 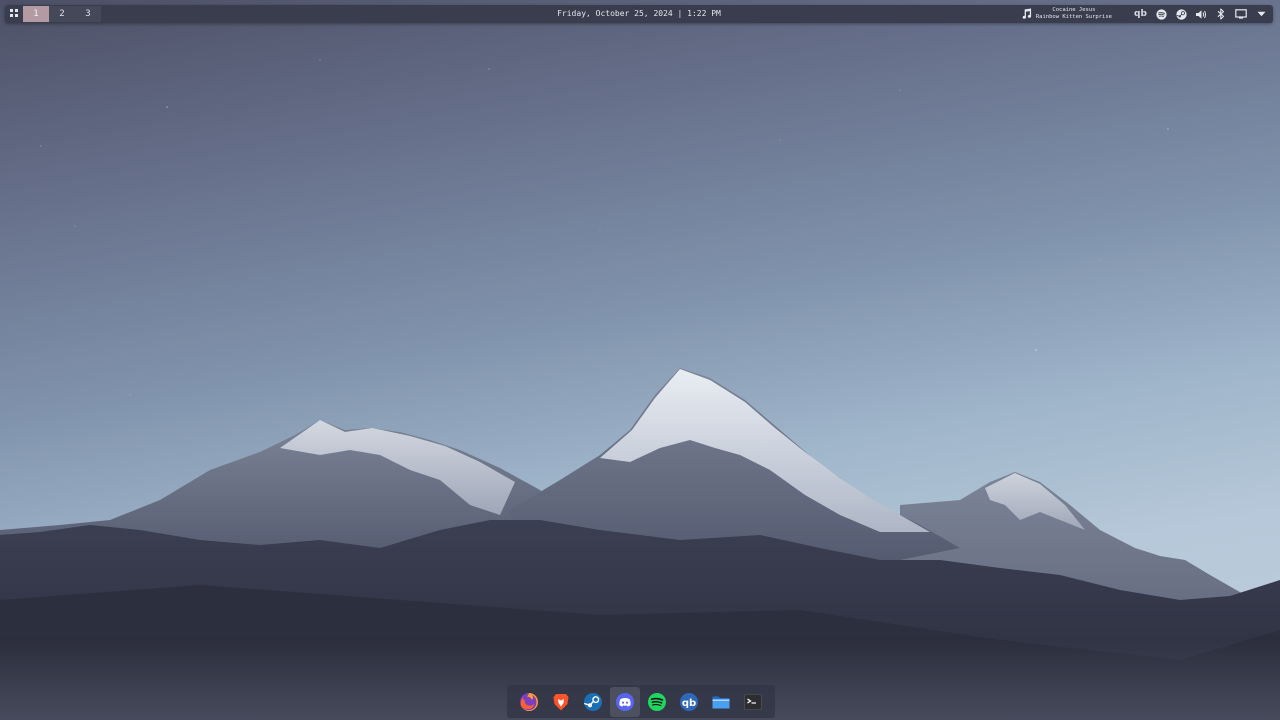 What do you see at coordinates (1073, 17) in the screenshot?
I see `media-artist: Rainbow Kitten Surprise` at bounding box center [1073, 17].